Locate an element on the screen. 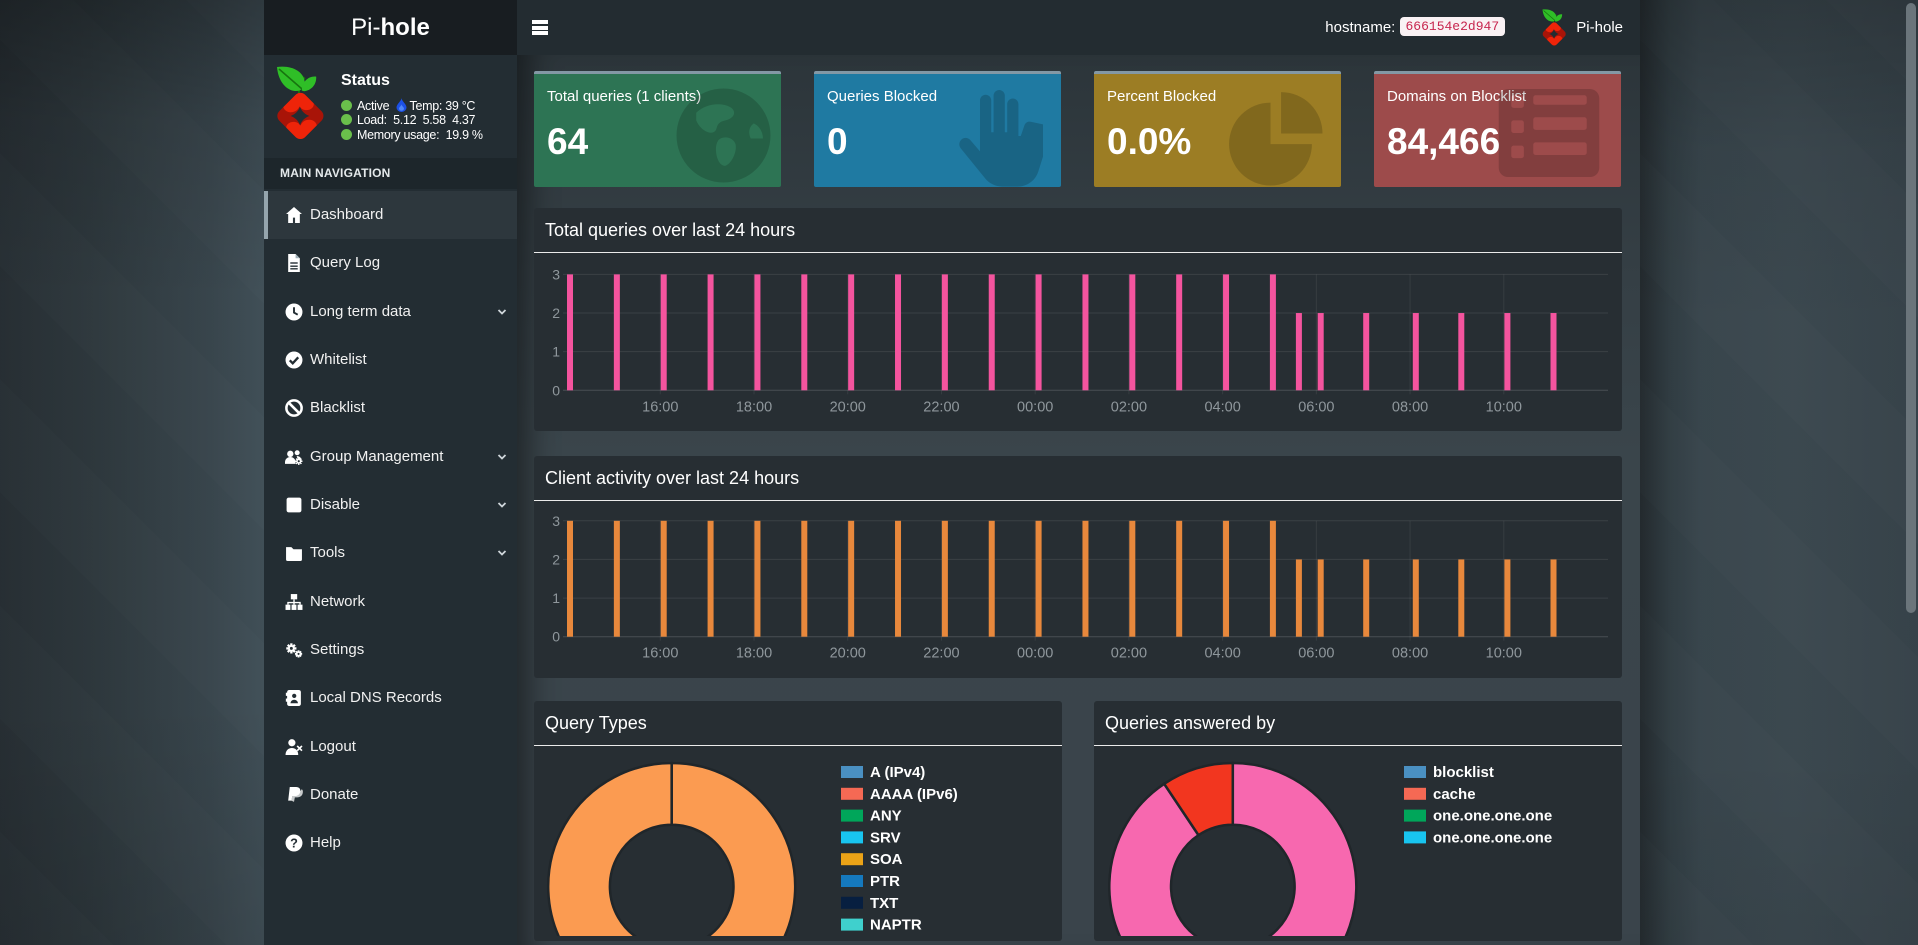 The height and width of the screenshot is (945, 1918). svg-text: SRV is located at coordinates (885, 837).